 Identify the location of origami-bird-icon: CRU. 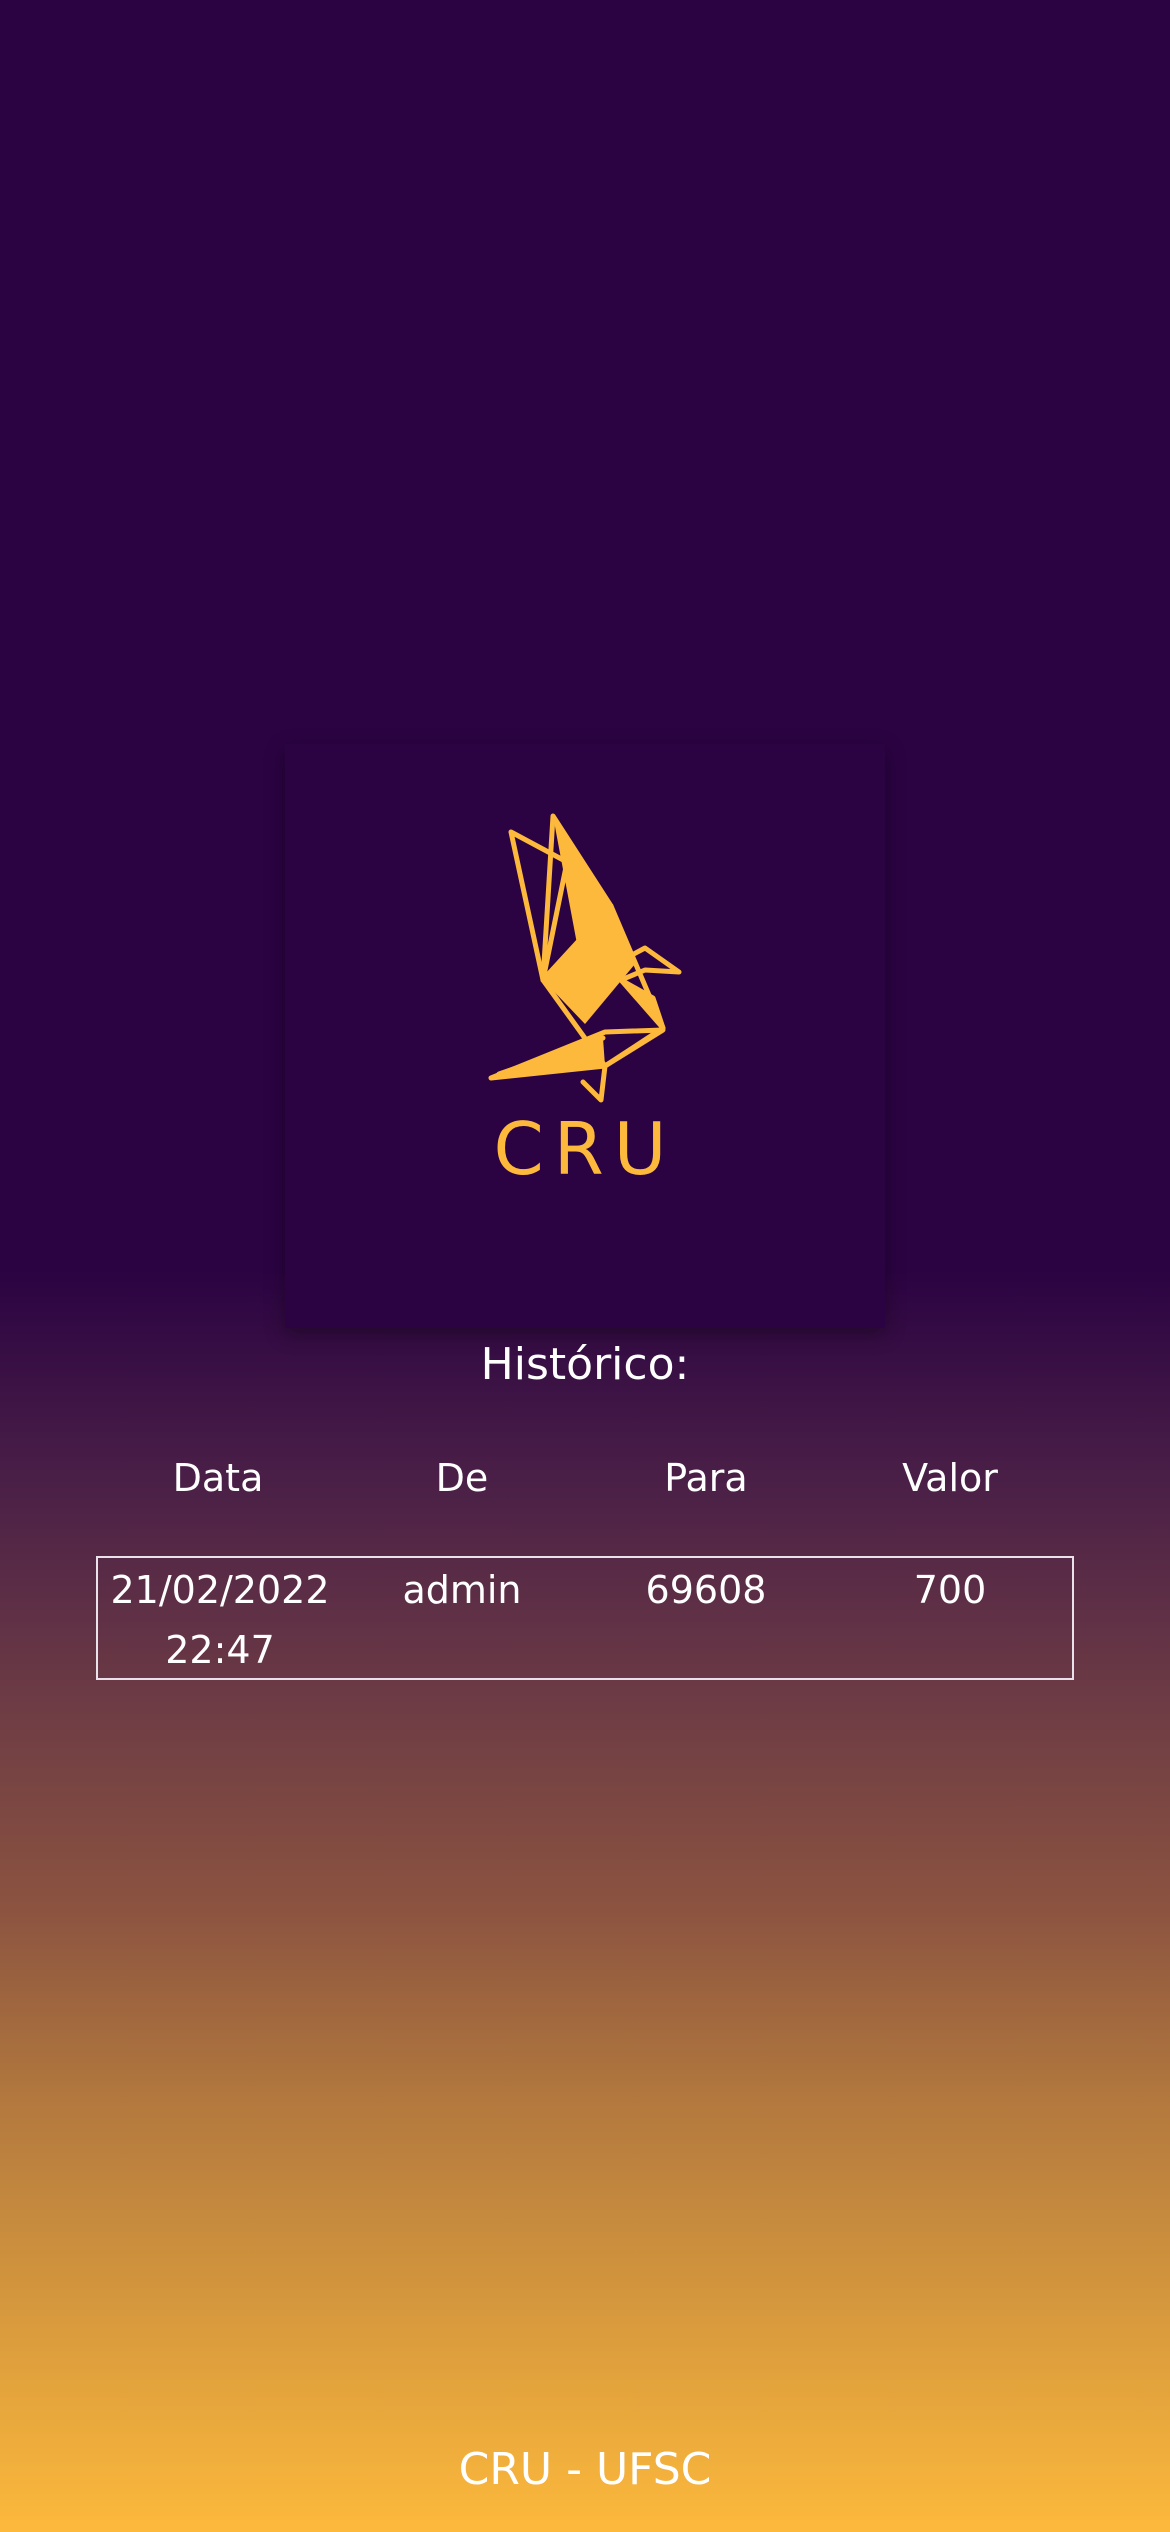
(585, 1002).